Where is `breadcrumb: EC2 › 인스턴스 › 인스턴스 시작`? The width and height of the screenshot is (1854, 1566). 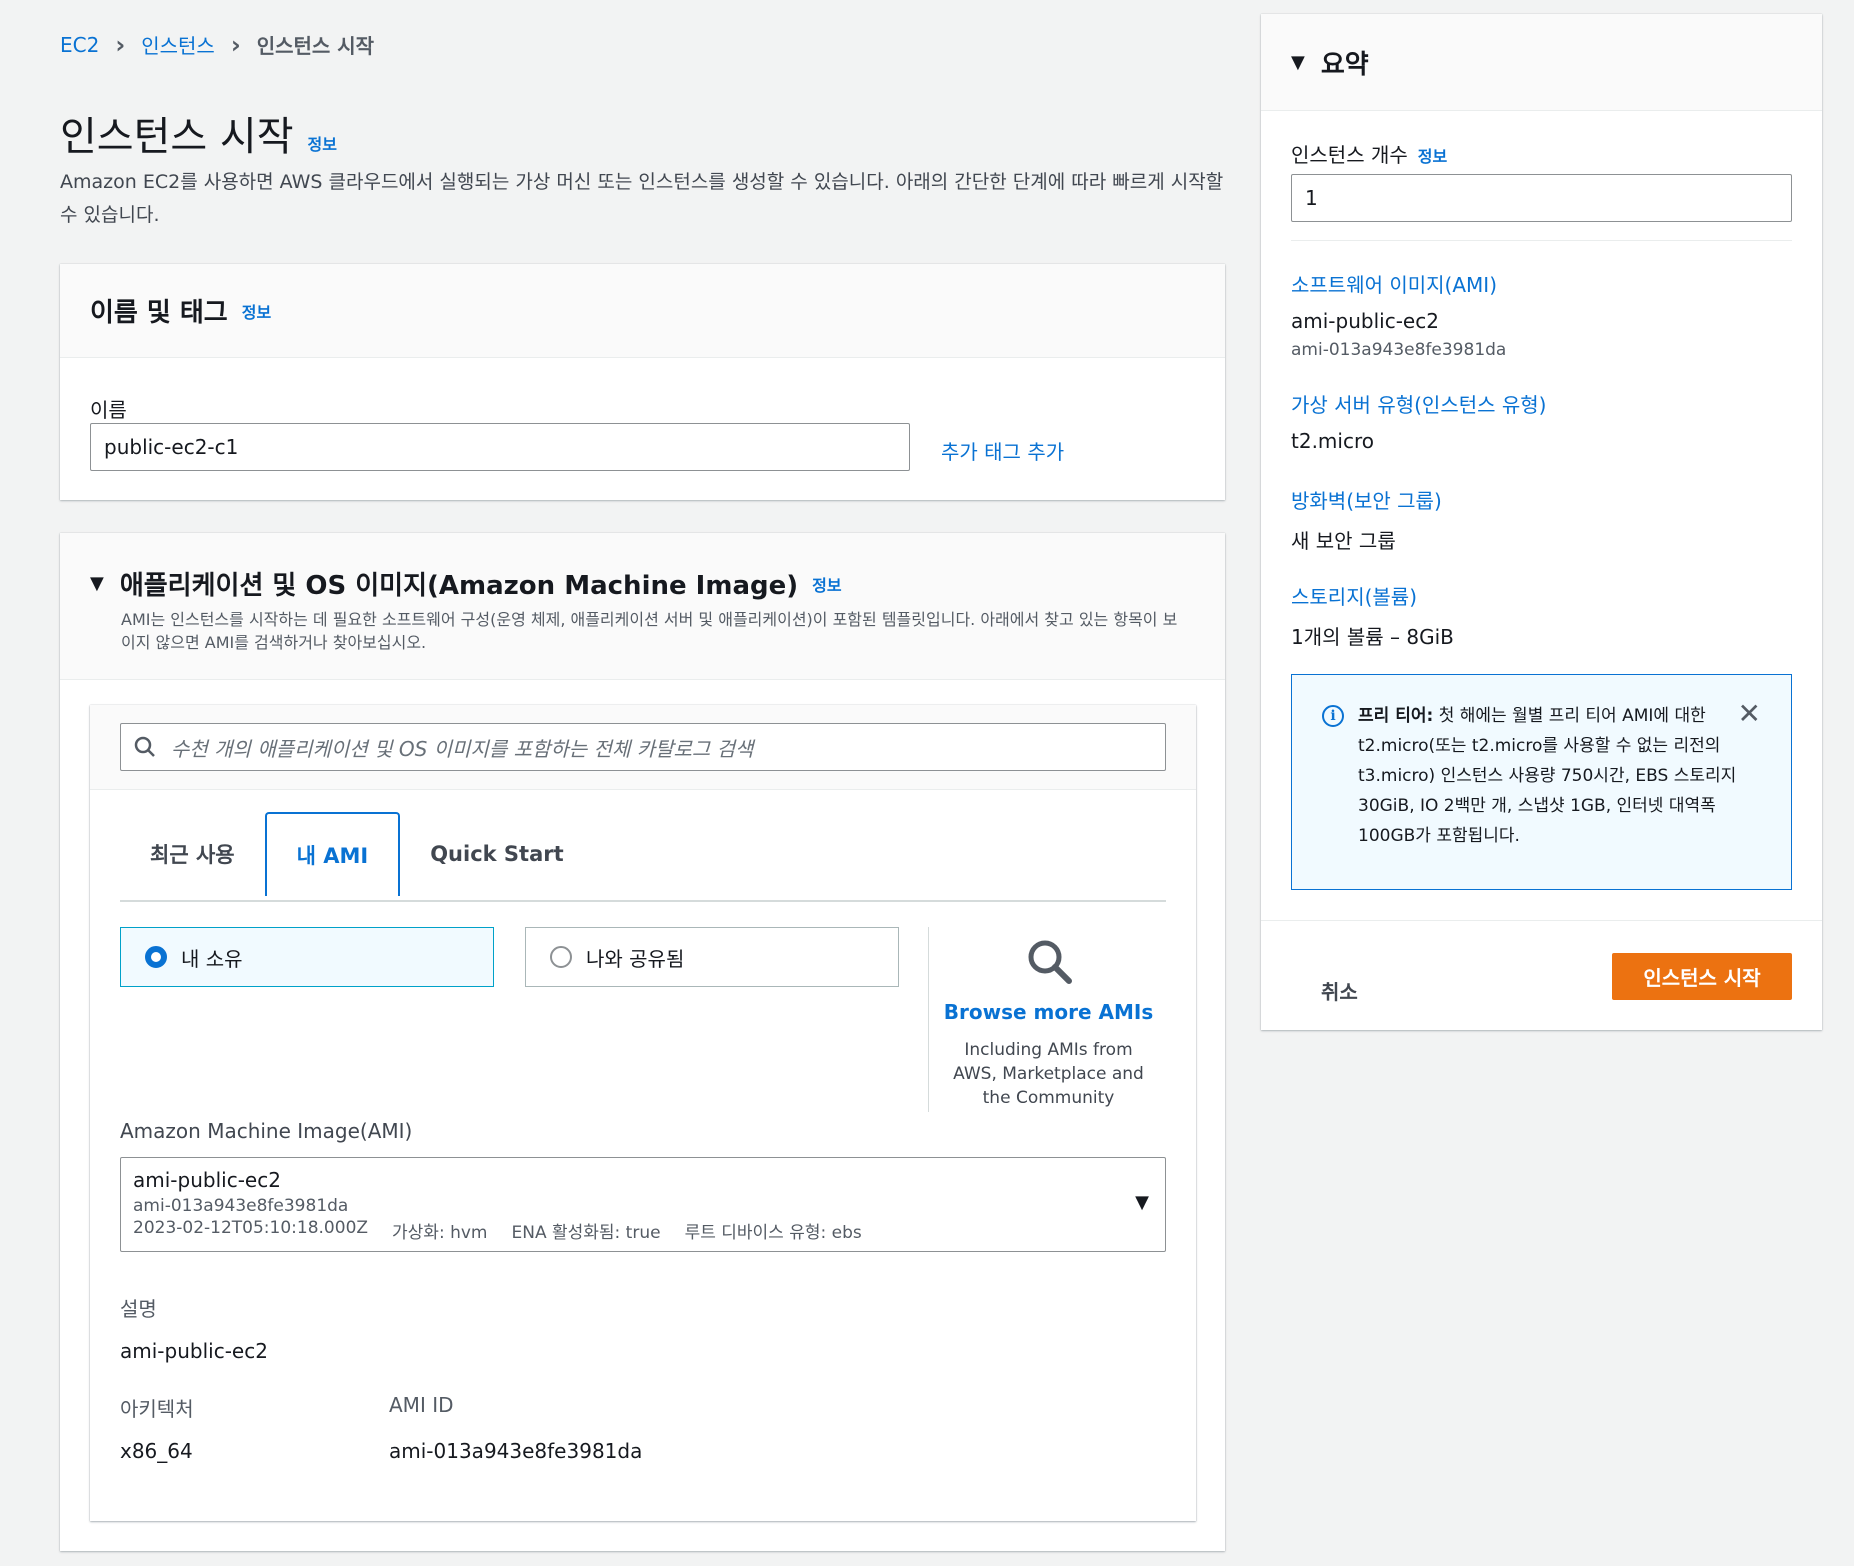 breadcrumb: EC2 › 인스턴스 › 인스턴스 시작 is located at coordinates (217, 44).